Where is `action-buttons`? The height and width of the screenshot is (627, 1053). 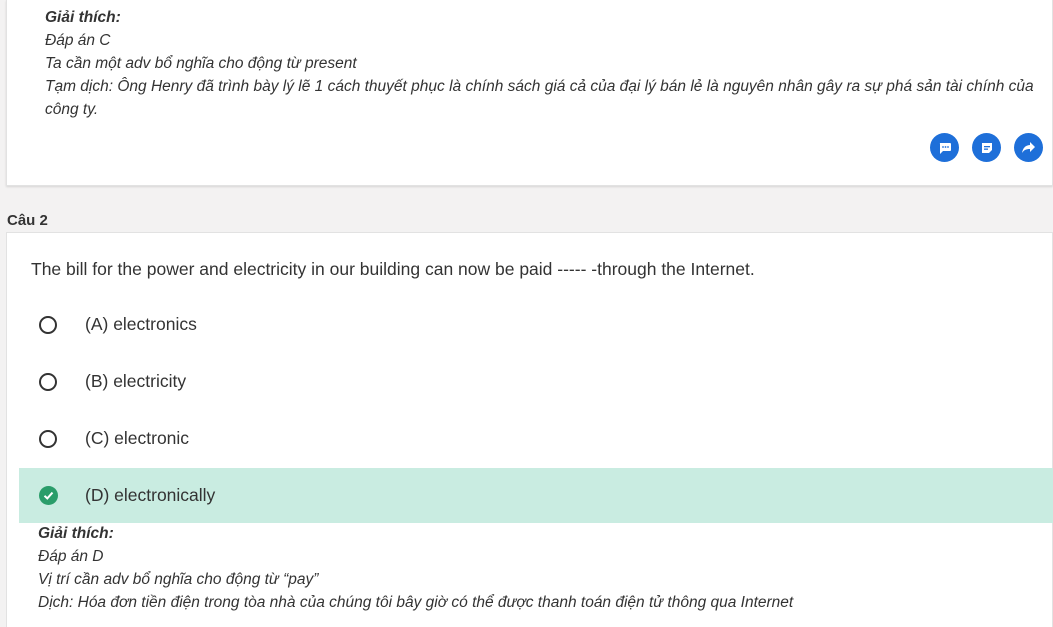 action-buttons is located at coordinates (986, 147).